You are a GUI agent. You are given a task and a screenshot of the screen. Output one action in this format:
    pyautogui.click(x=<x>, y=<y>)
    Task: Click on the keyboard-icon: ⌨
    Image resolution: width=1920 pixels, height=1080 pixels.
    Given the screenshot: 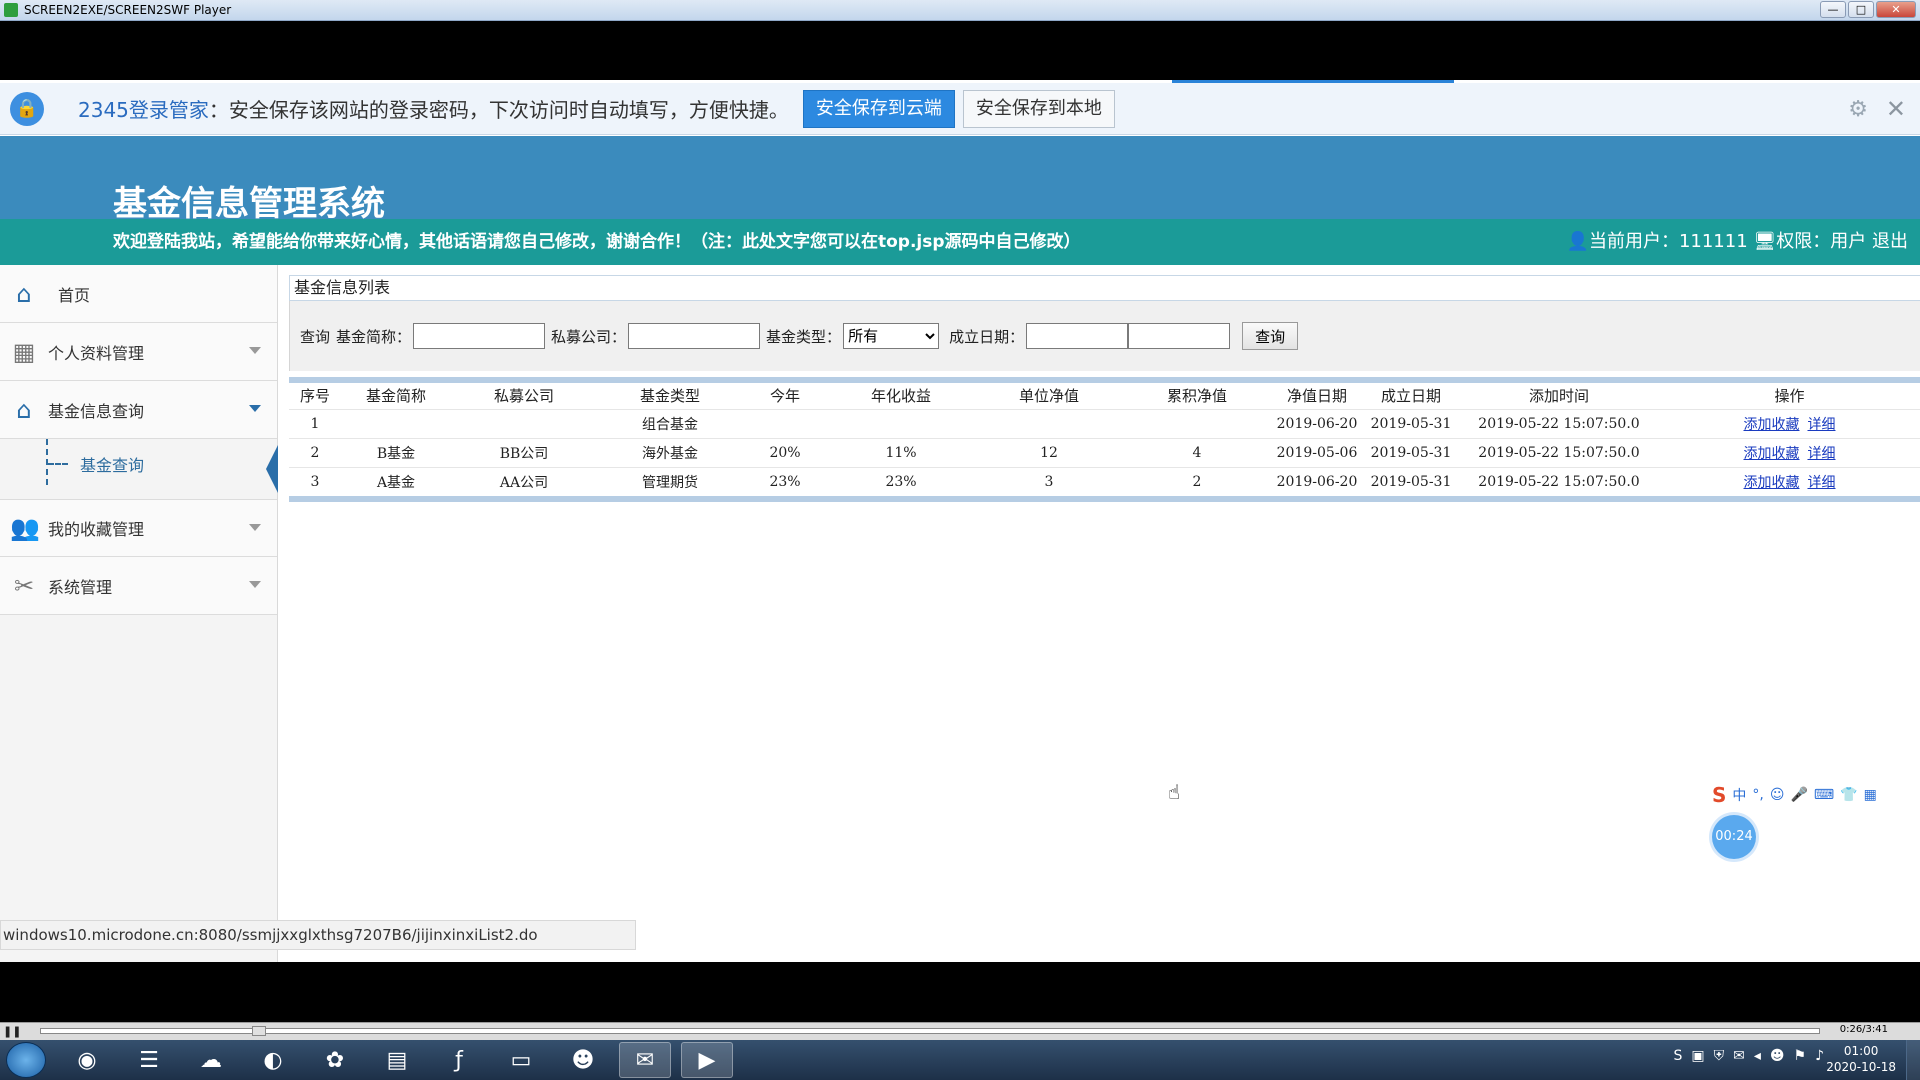 What is the action you would take?
    pyautogui.click(x=1824, y=795)
    